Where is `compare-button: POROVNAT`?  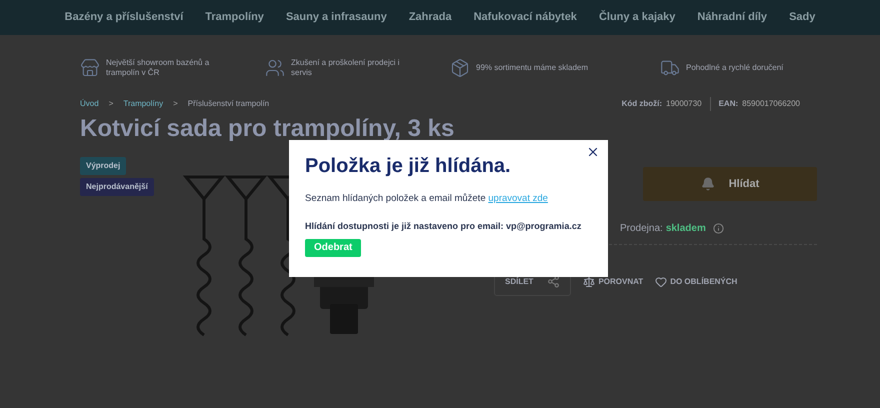
compare-button: POROVNAT is located at coordinates (613, 282).